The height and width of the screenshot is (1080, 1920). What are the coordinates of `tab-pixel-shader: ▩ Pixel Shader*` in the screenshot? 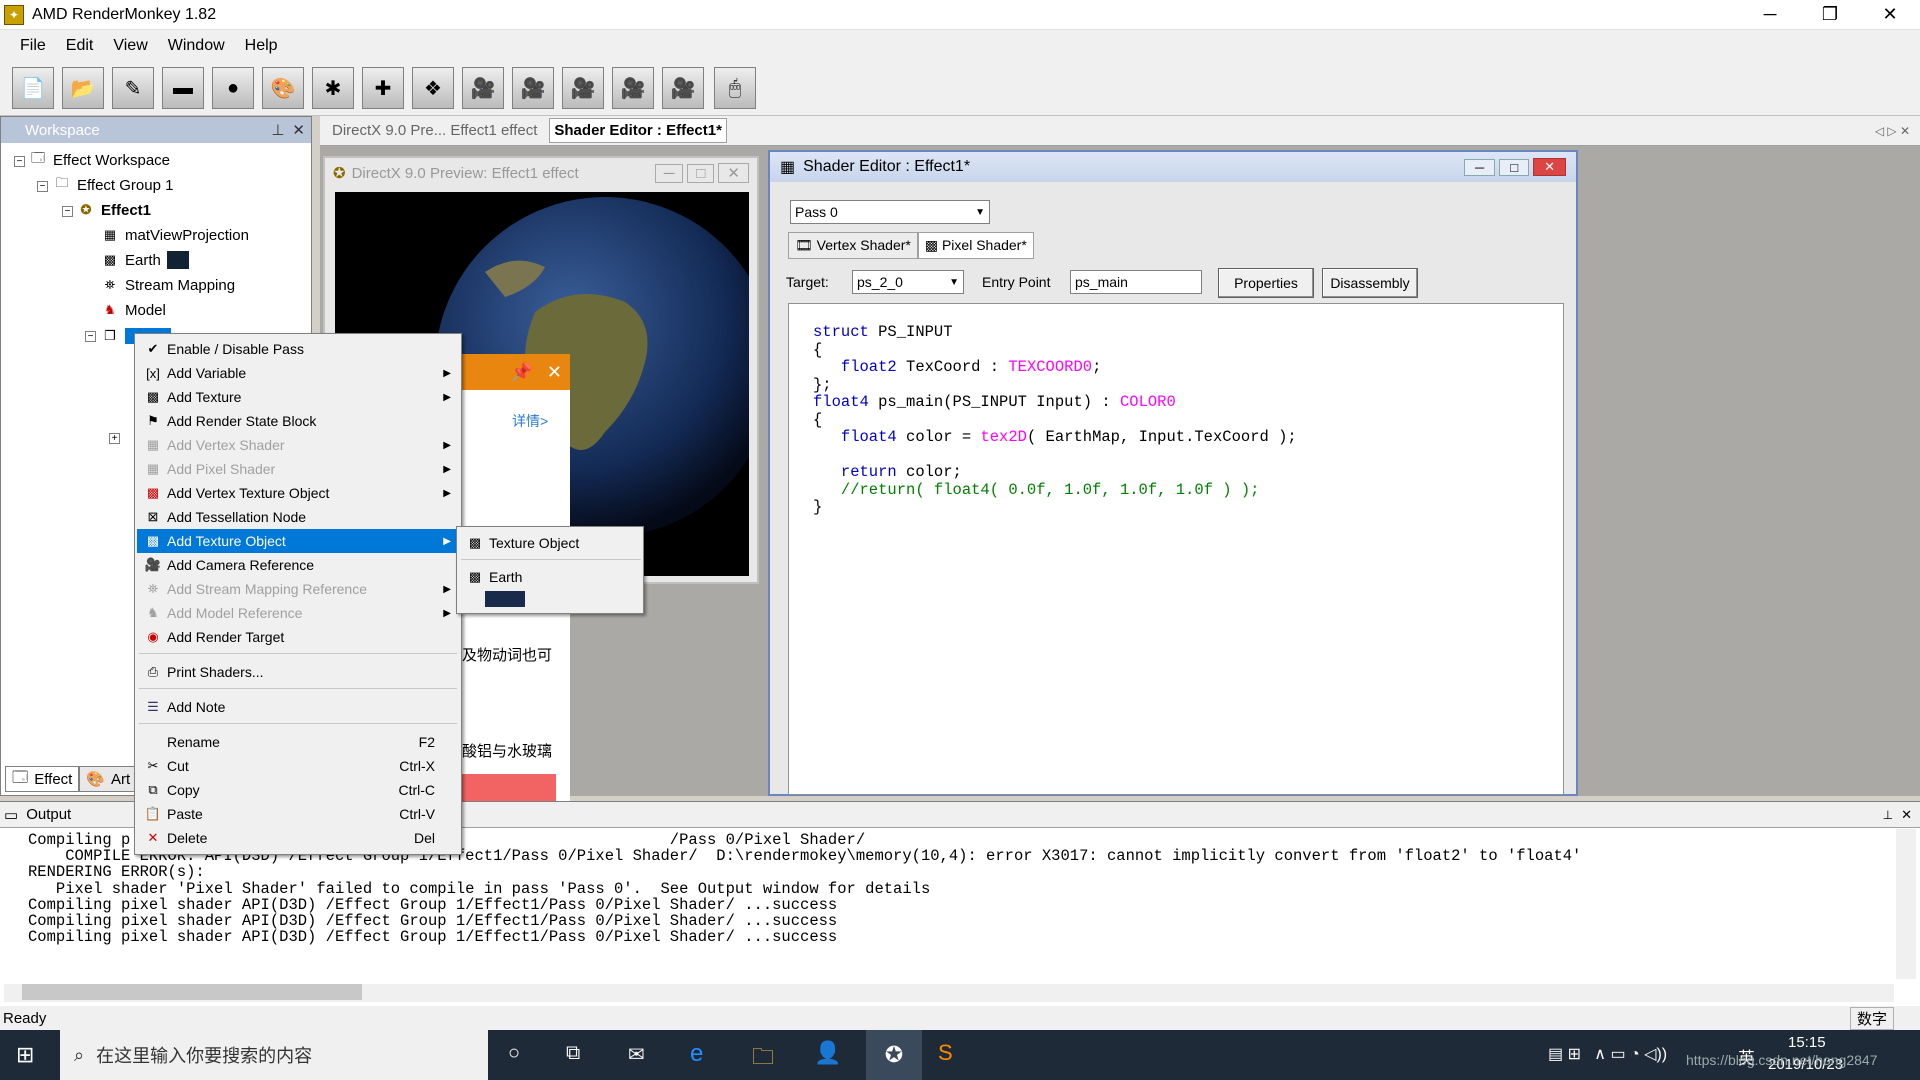 It's located at (975, 245).